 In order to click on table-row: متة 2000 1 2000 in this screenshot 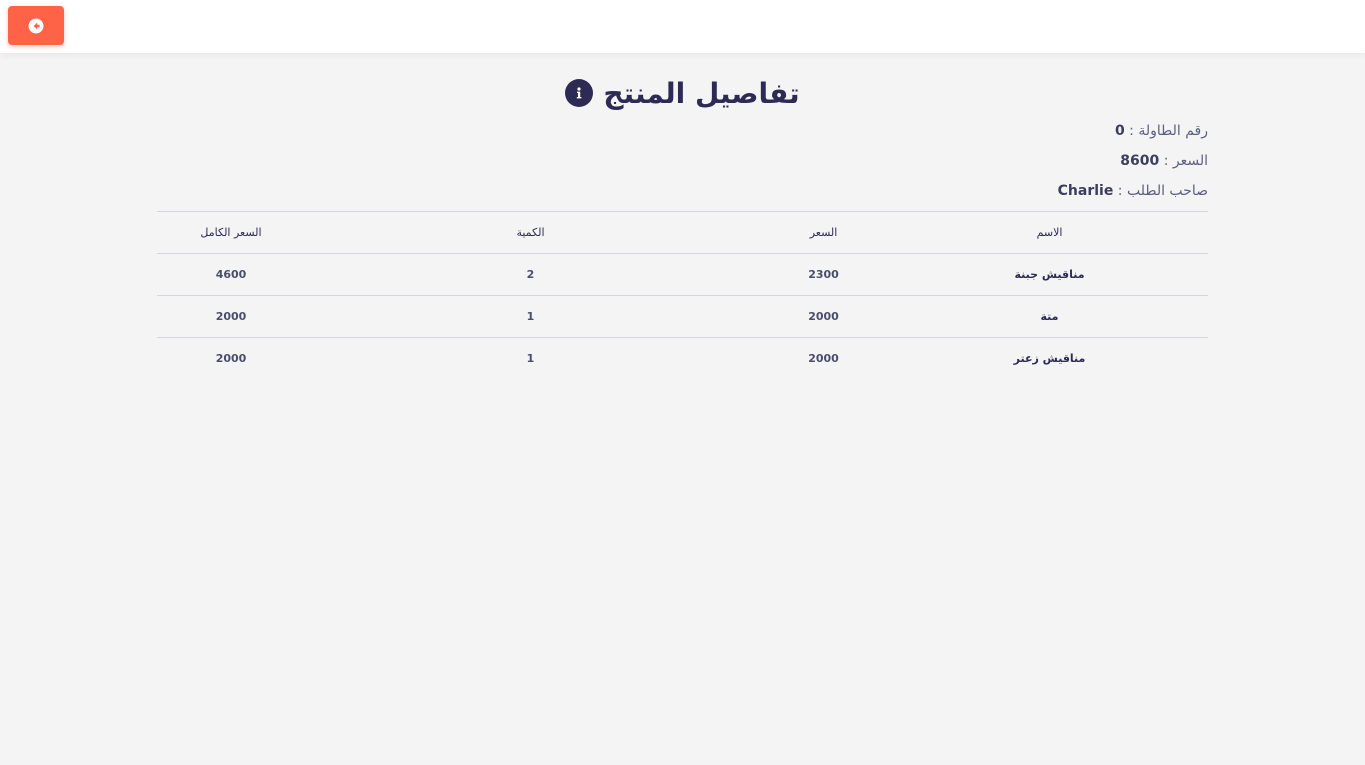, I will do `click(682, 316)`.